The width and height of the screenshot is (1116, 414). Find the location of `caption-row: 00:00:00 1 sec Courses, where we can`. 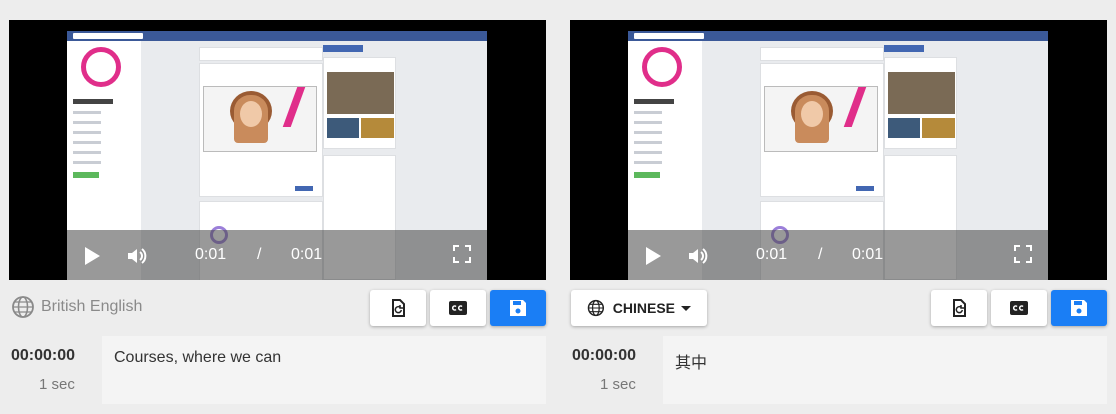

caption-row: 00:00:00 1 sec Courses, where we can is located at coordinates (277, 370).